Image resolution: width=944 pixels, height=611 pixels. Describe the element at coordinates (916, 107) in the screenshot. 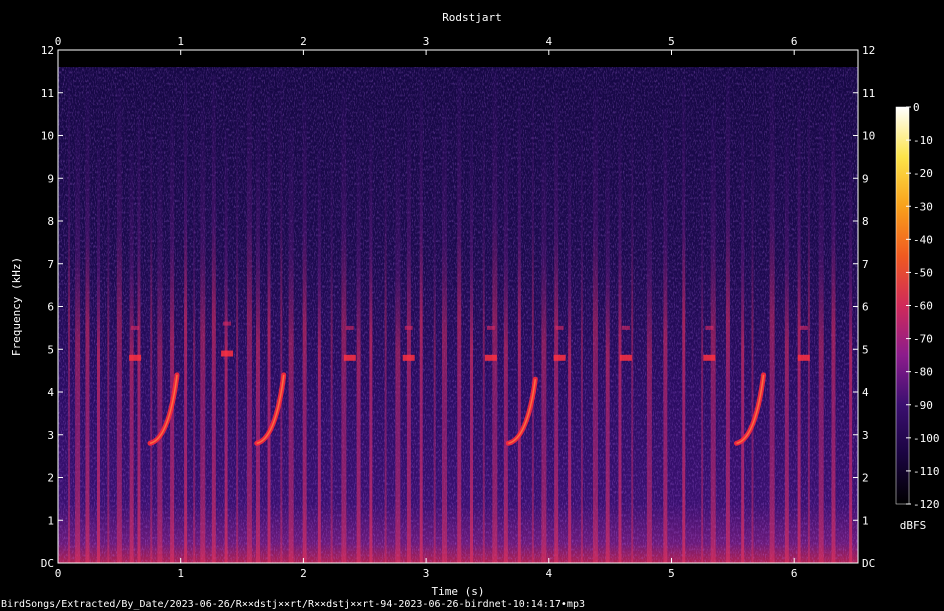

I see `colorbar-tick-label: 0` at that location.